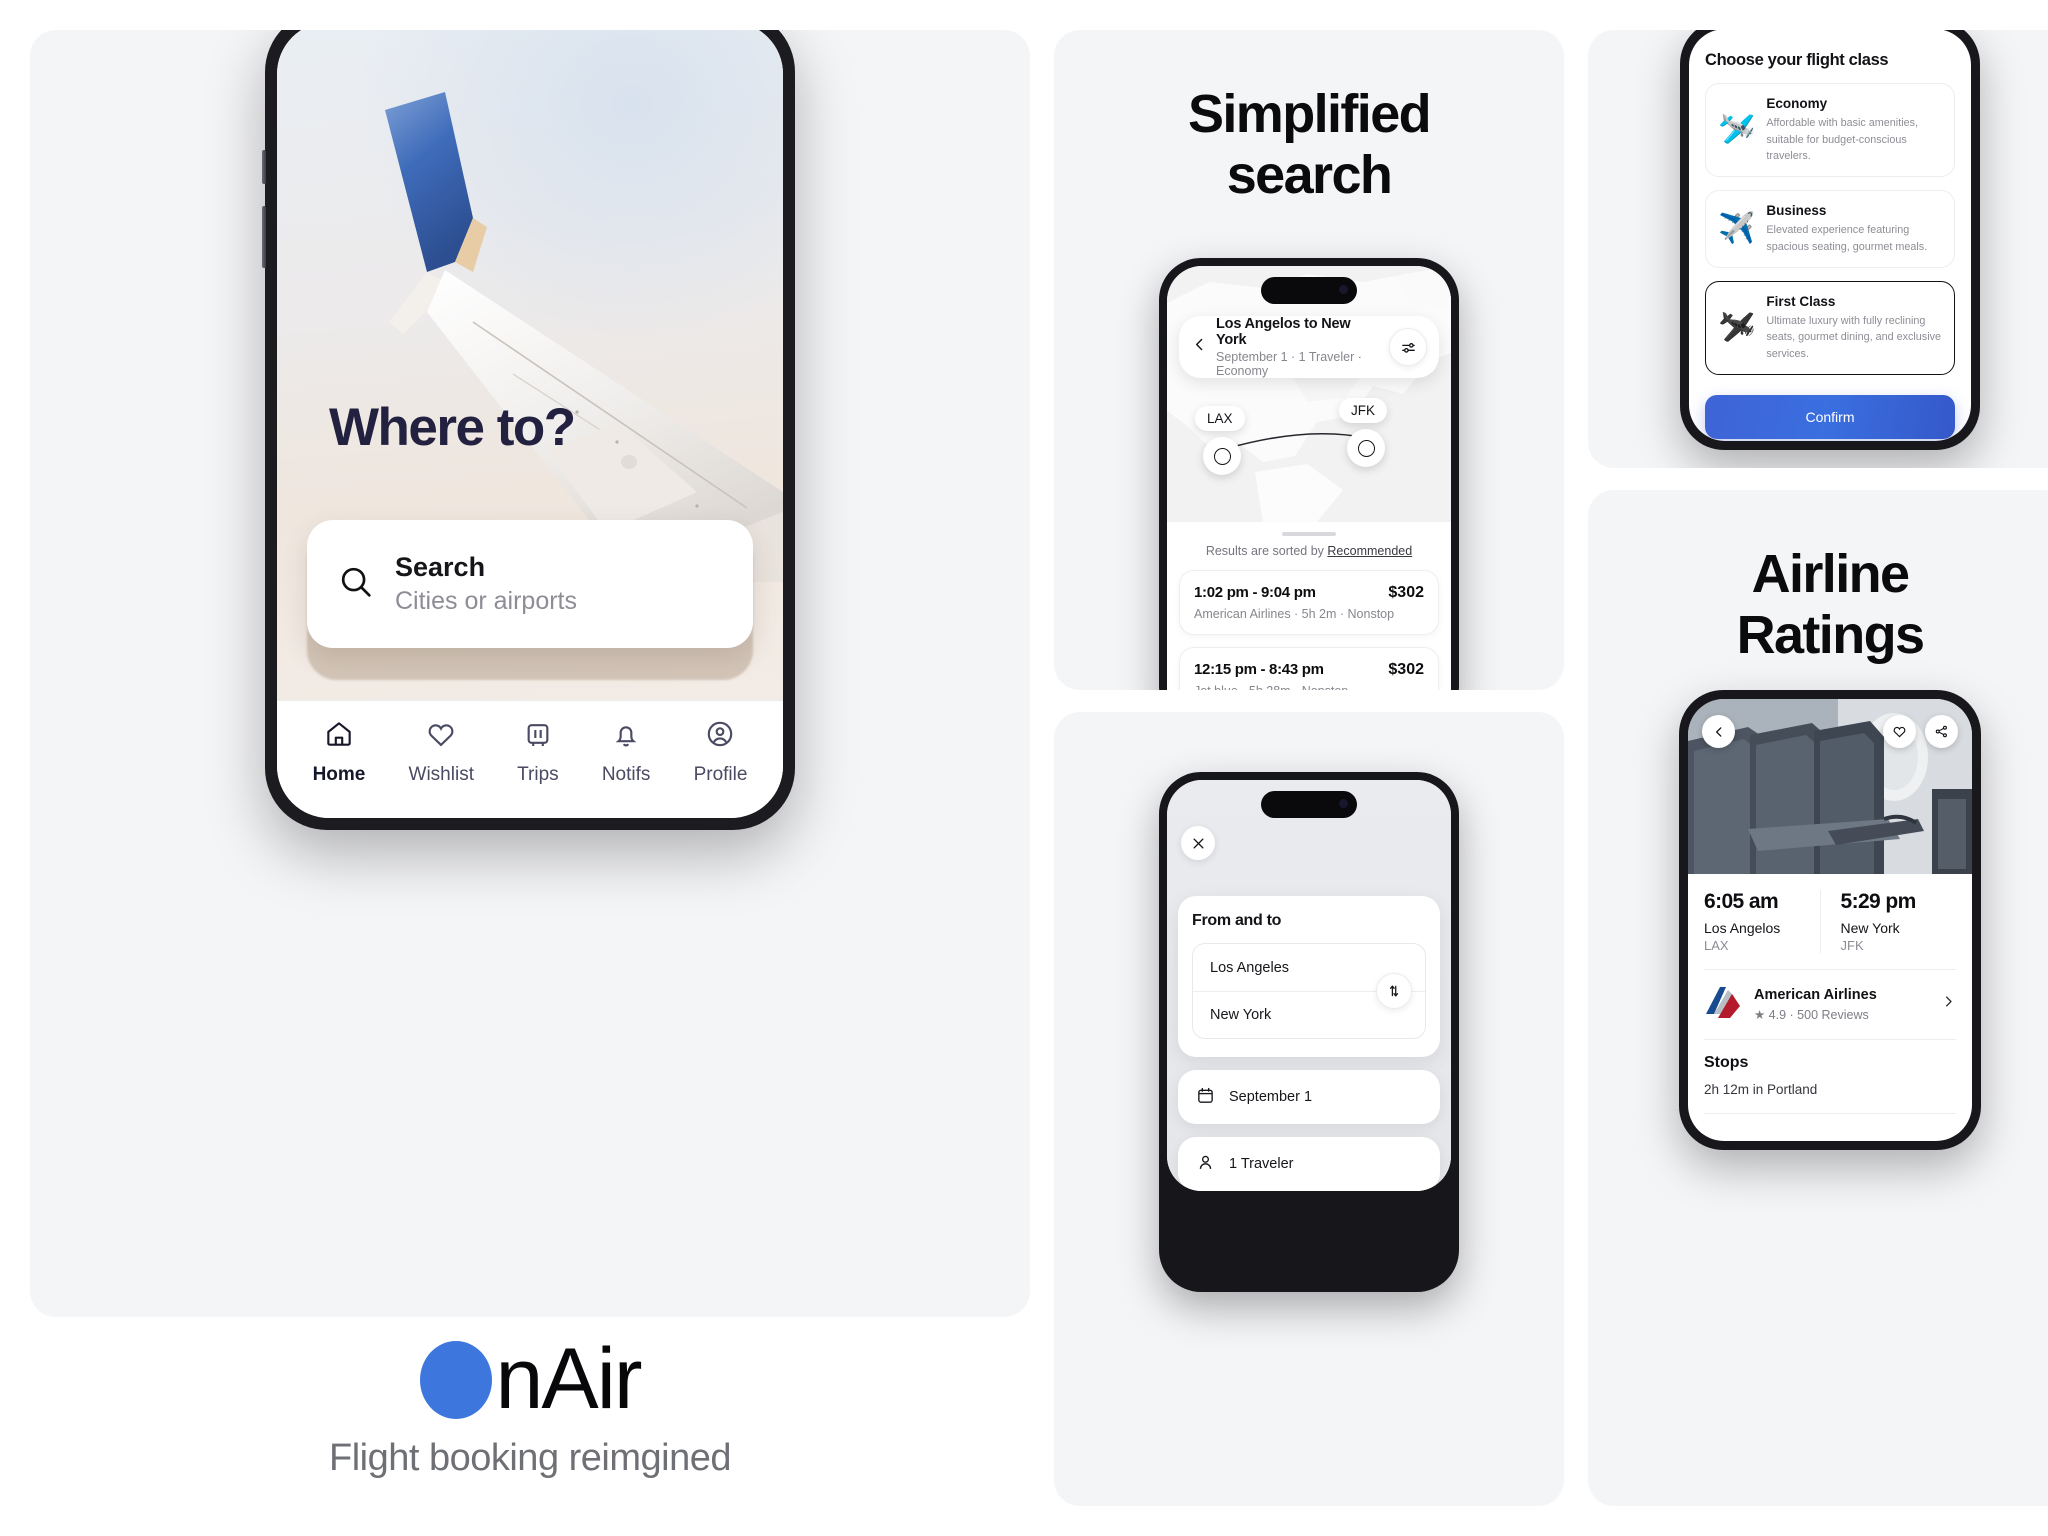  I want to click on route-path, so click(1298, 441).